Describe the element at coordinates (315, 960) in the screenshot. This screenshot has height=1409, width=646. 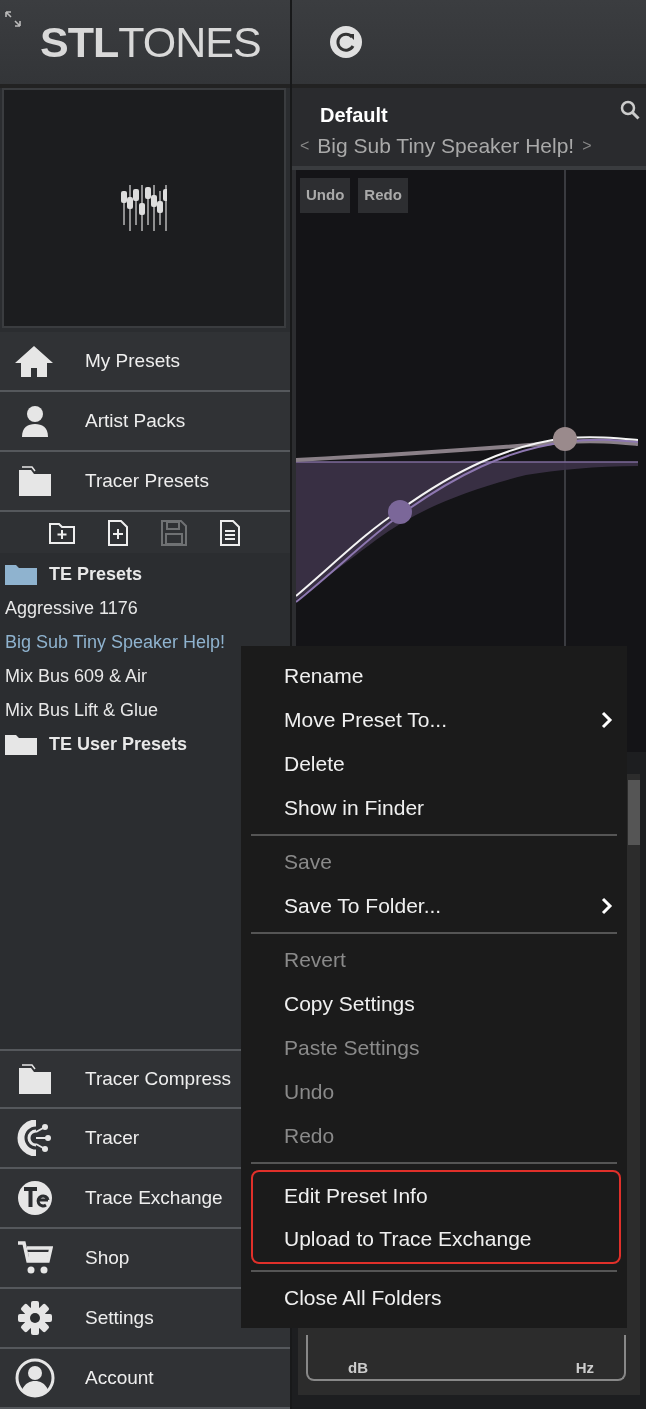
I see `menu-item: Revert` at that location.